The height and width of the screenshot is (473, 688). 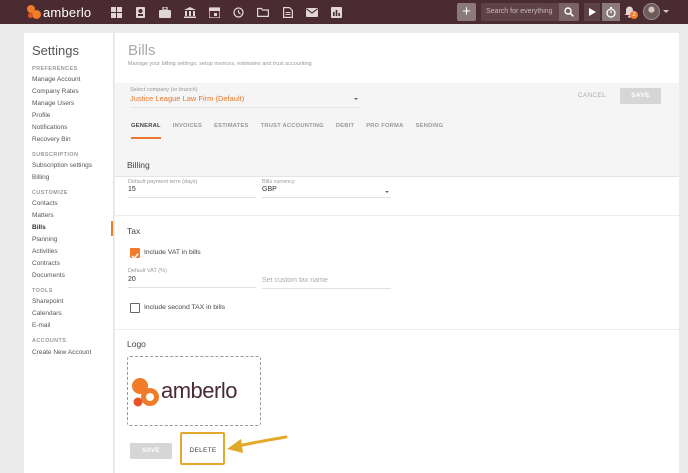 What do you see at coordinates (288, 12) in the screenshot?
I see `documents-icon` at bounding box center [288, 12].